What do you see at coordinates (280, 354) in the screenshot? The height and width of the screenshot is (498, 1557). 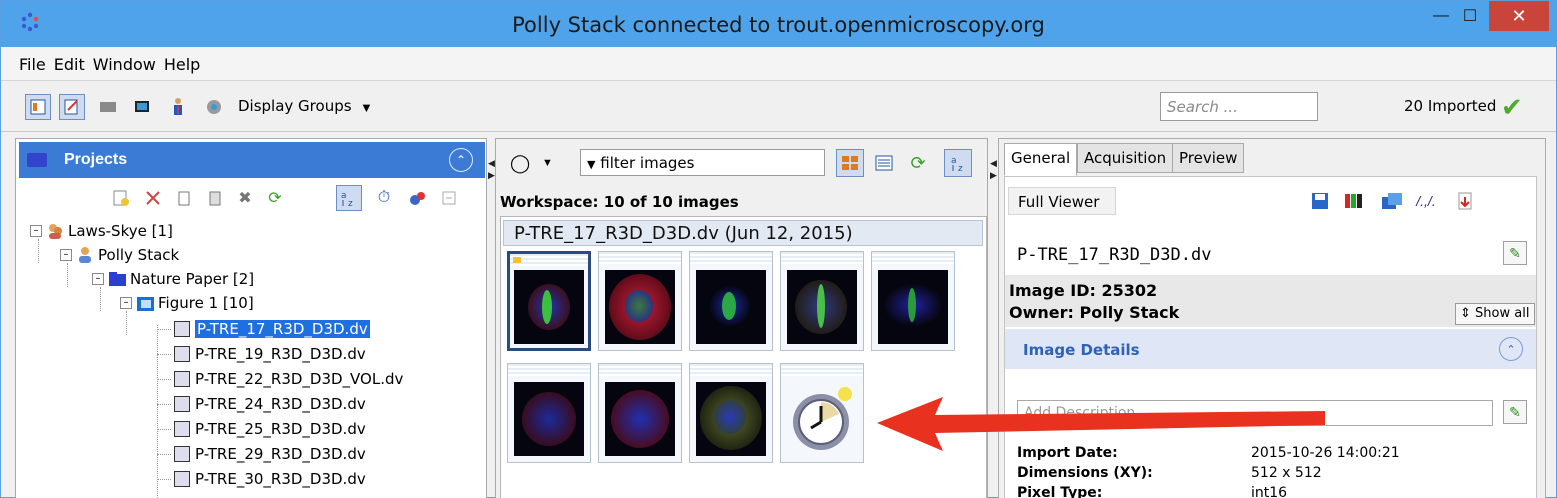 I see `tree-node-label: P-TRE_19_R3D_D3D.dv` at bounding box center [280, 354].